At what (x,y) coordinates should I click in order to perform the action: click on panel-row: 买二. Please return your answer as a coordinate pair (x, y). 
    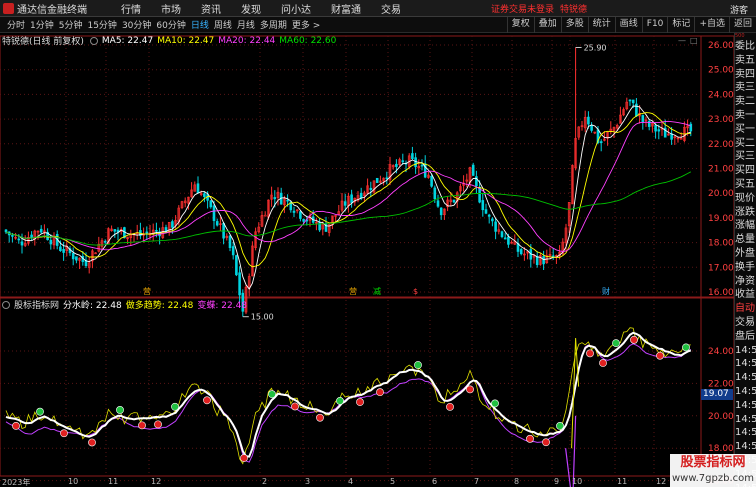
    Looking at the image, I should click on (745, 143).